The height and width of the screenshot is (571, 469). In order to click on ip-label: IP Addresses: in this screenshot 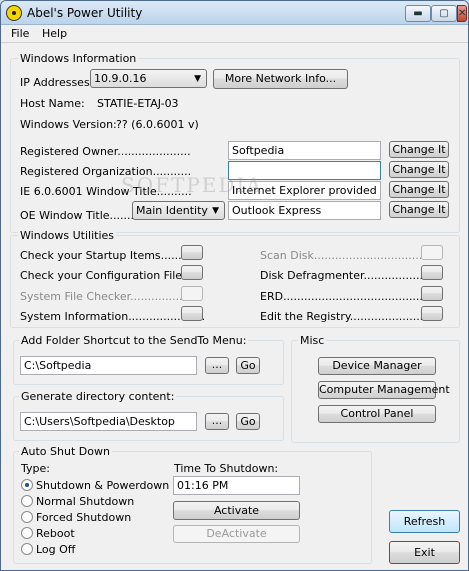, I will do `click(57, 82)`.